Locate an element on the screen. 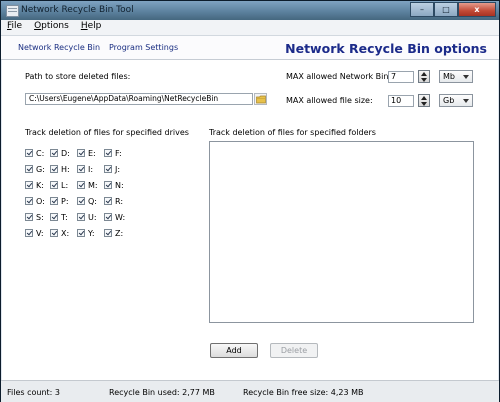  drive-checkbox: G: is located at coordinates (35, 169).